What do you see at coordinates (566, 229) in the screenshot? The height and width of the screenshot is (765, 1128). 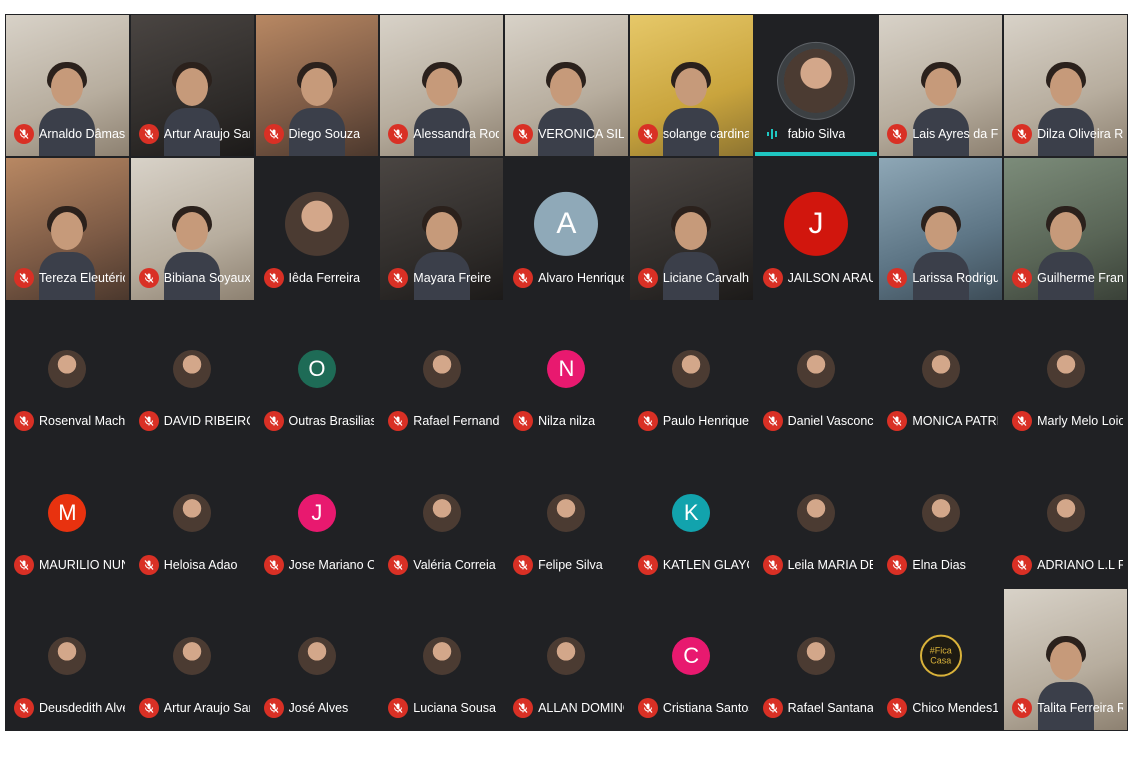 I see `participant-tile: A Alvaro Henrique` at bounding box center [566, 229].